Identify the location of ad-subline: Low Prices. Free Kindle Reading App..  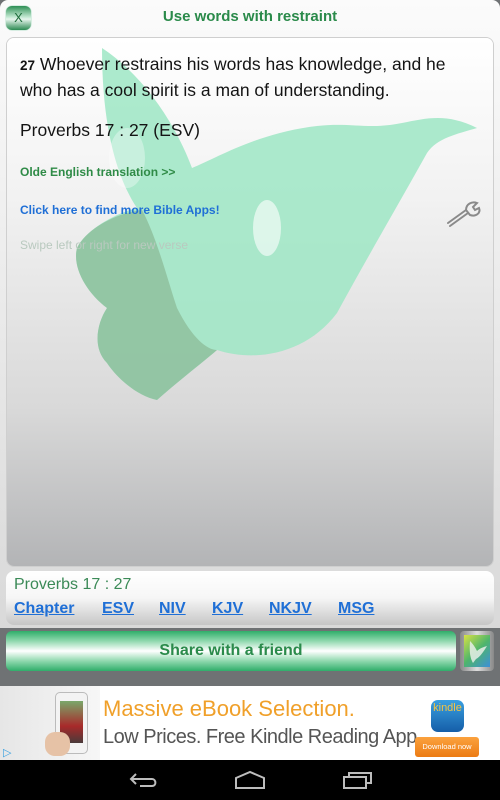
(262, 737).